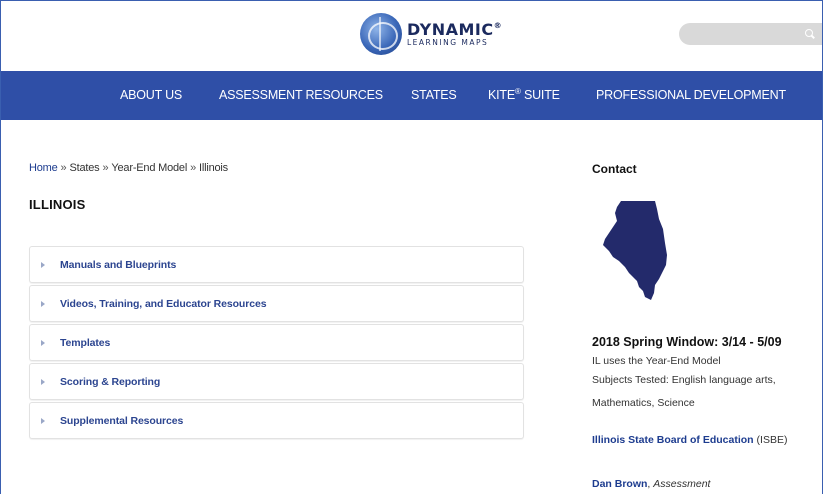  What do you see at coordinates (381, 34) in the screenshot?
I see `globe-icon` at bounding box center [381, 34].